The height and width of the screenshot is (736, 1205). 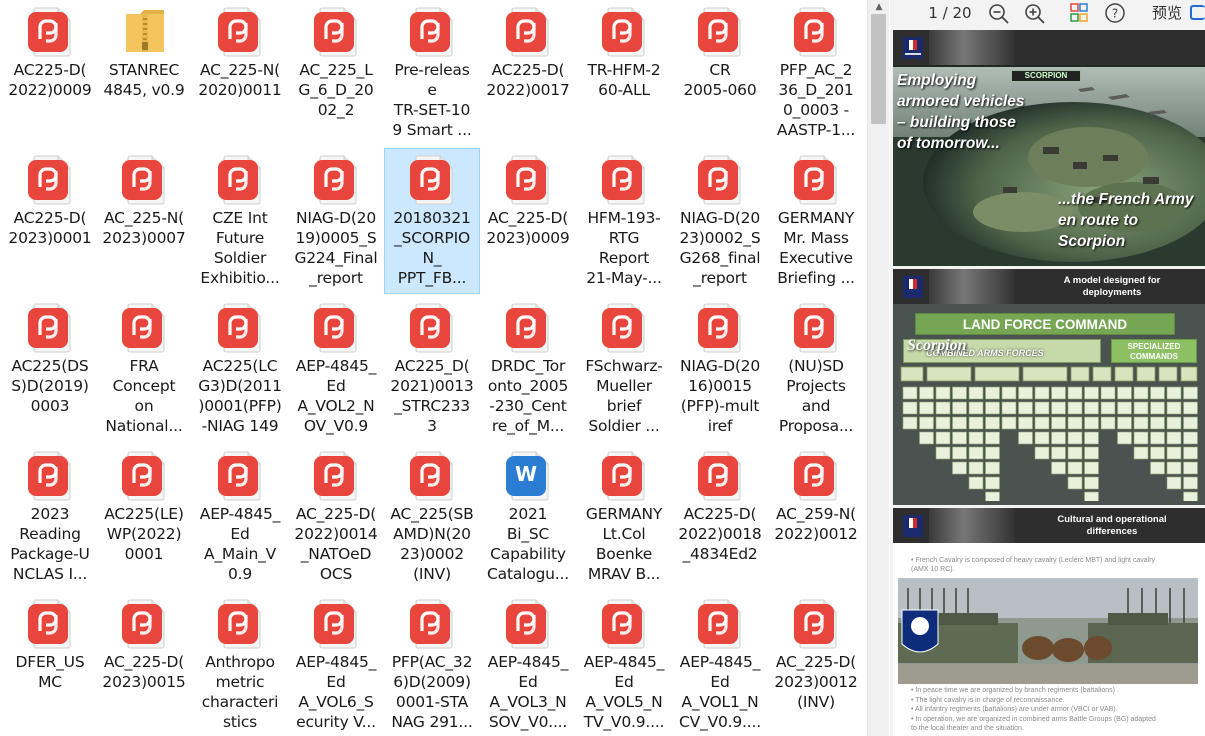 I want to click on grid-view-icon, so click(x=1079, y=13).